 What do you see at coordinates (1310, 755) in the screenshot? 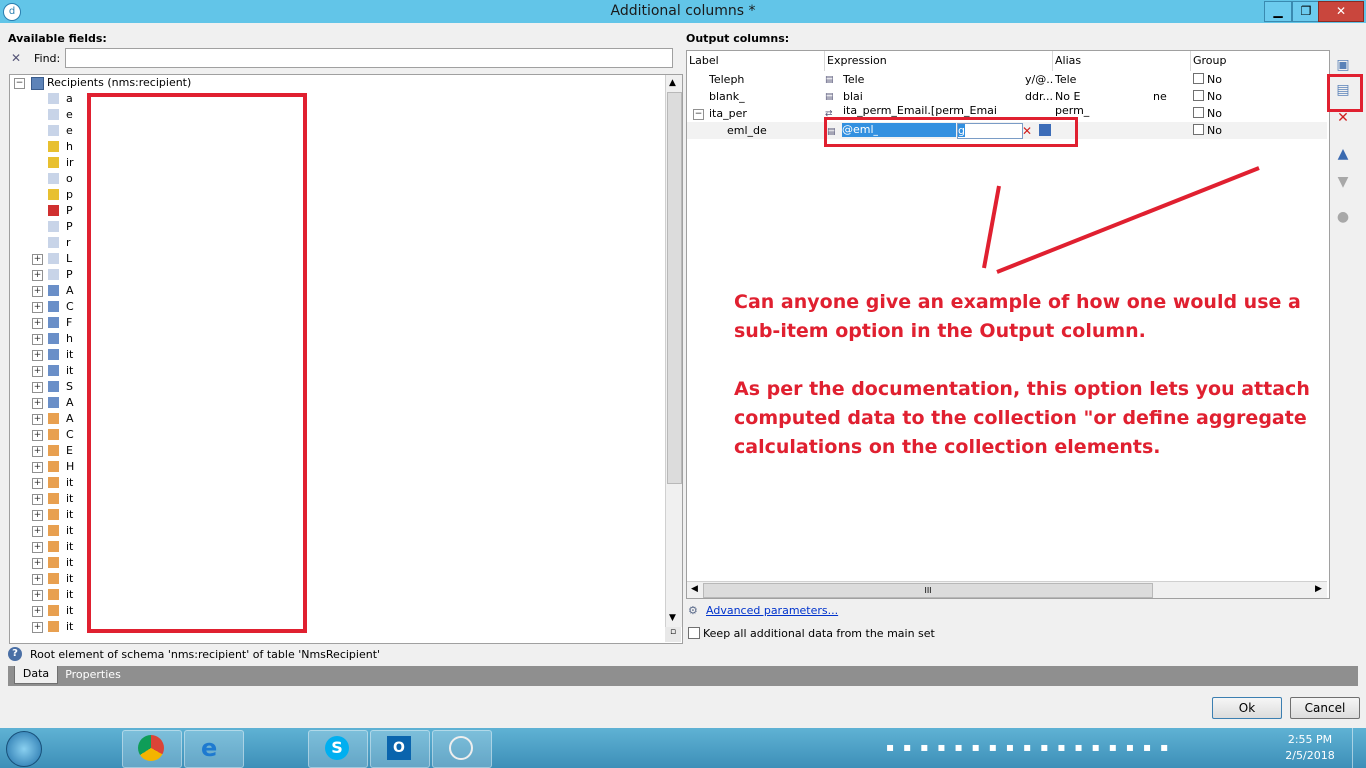
I see `clock-date: 2/5/2018` at bounding box center [1310, 755].